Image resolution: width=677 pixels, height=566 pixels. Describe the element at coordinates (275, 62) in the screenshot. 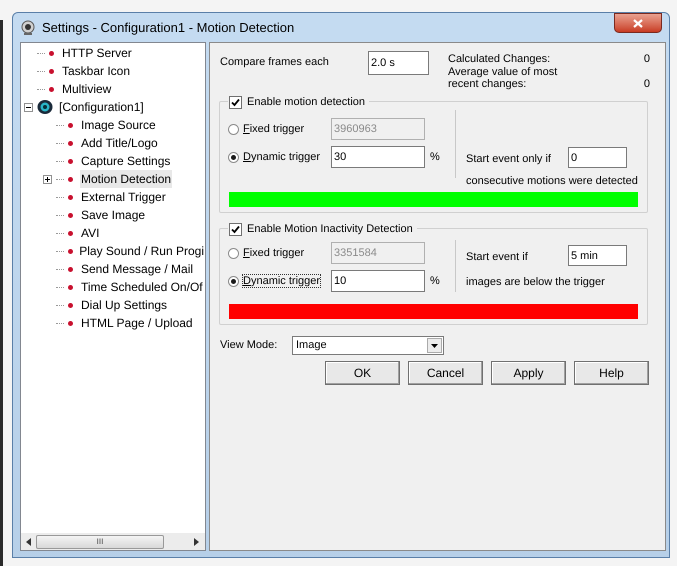

I see `field-label: Compare frames each` at that location.